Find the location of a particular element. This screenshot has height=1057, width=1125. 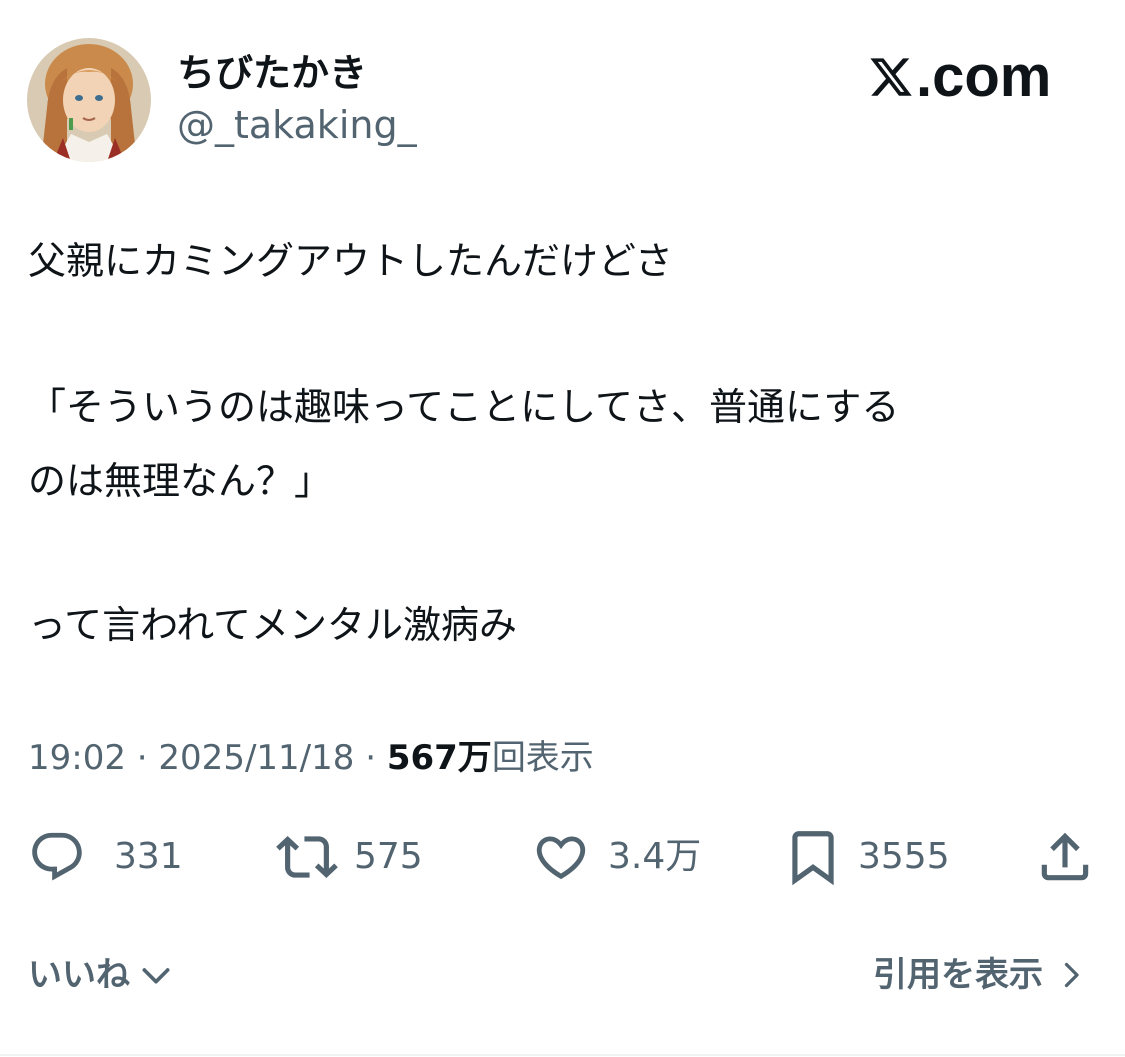

like-count: 3.4万 is located at coordinates (655, 856).